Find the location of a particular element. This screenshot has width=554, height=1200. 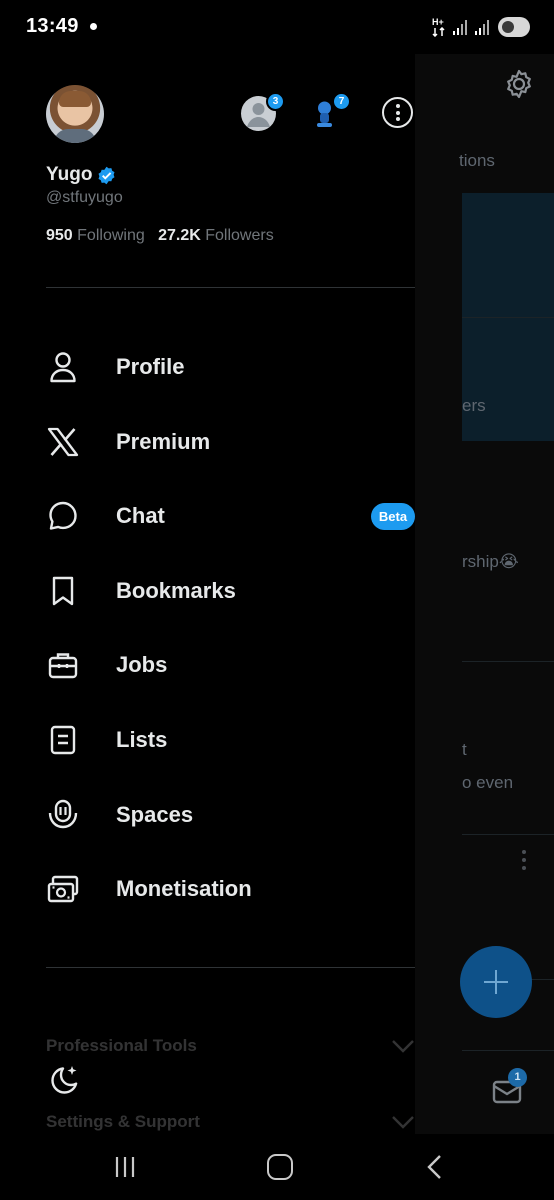

spaces-icon is located at coordinates (63, 815).